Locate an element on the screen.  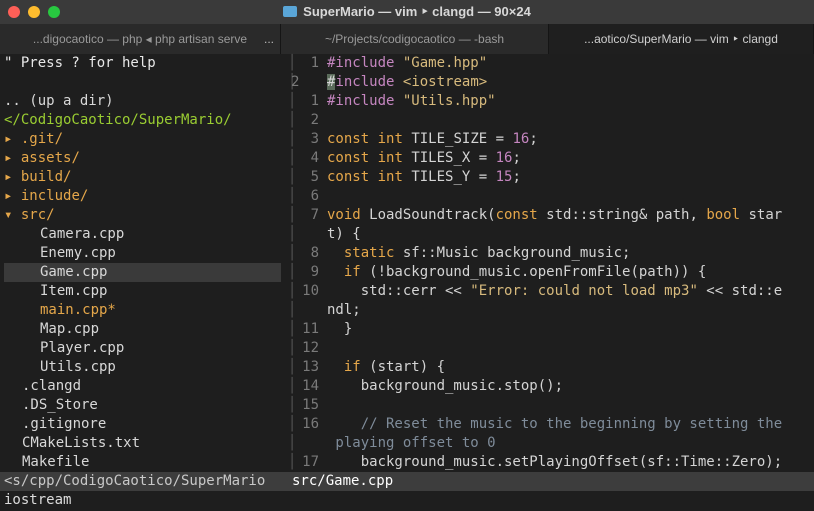
line-number: 7 is located at coordinates (314, 215).